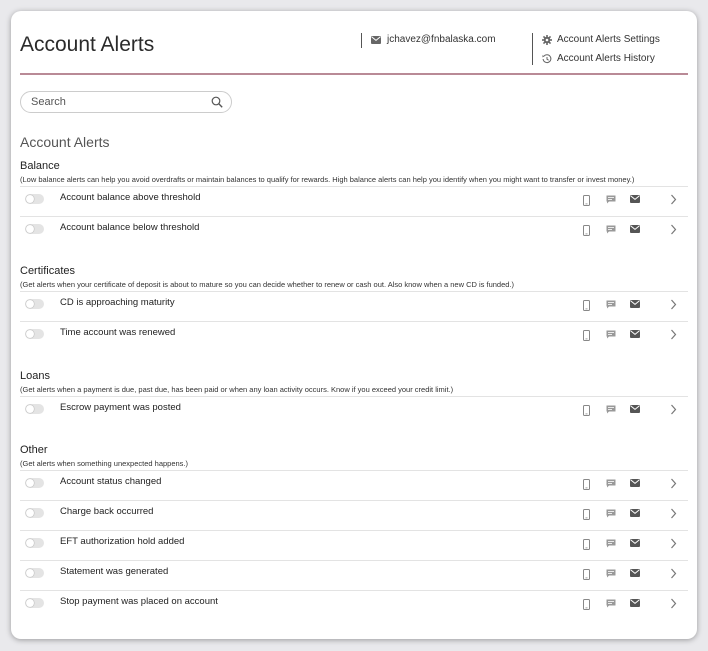 Image resolution: width=708 pixels, height=651 pixels. I want to click on alert-row: Account status changed, so click(354, 485).